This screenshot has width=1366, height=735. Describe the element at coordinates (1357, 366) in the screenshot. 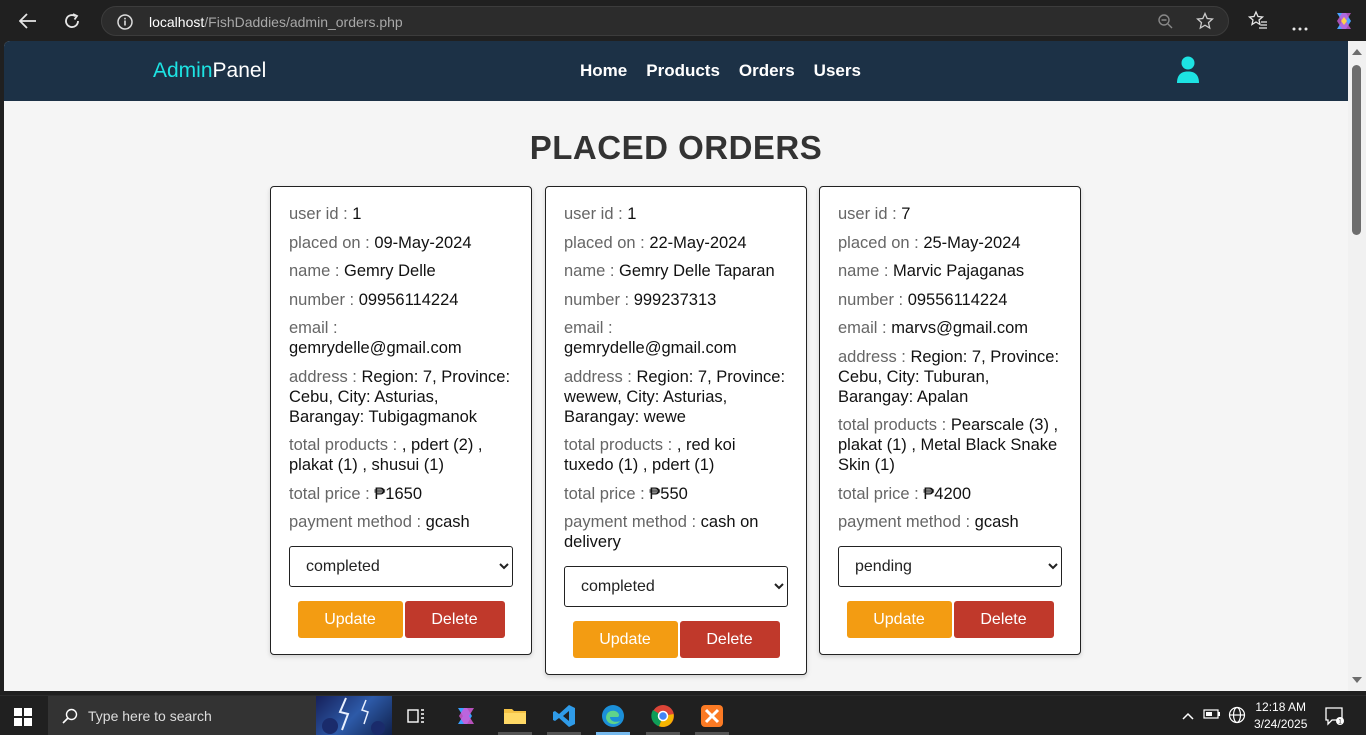

I see `page-scrollbar` at that location.